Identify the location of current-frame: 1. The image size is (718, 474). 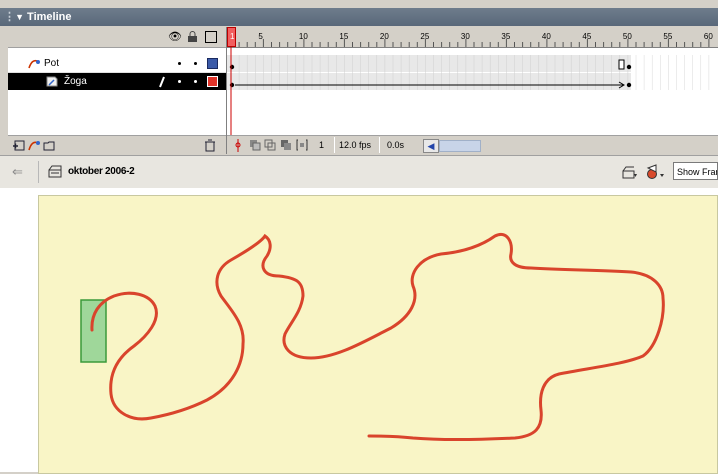
(322, 145).